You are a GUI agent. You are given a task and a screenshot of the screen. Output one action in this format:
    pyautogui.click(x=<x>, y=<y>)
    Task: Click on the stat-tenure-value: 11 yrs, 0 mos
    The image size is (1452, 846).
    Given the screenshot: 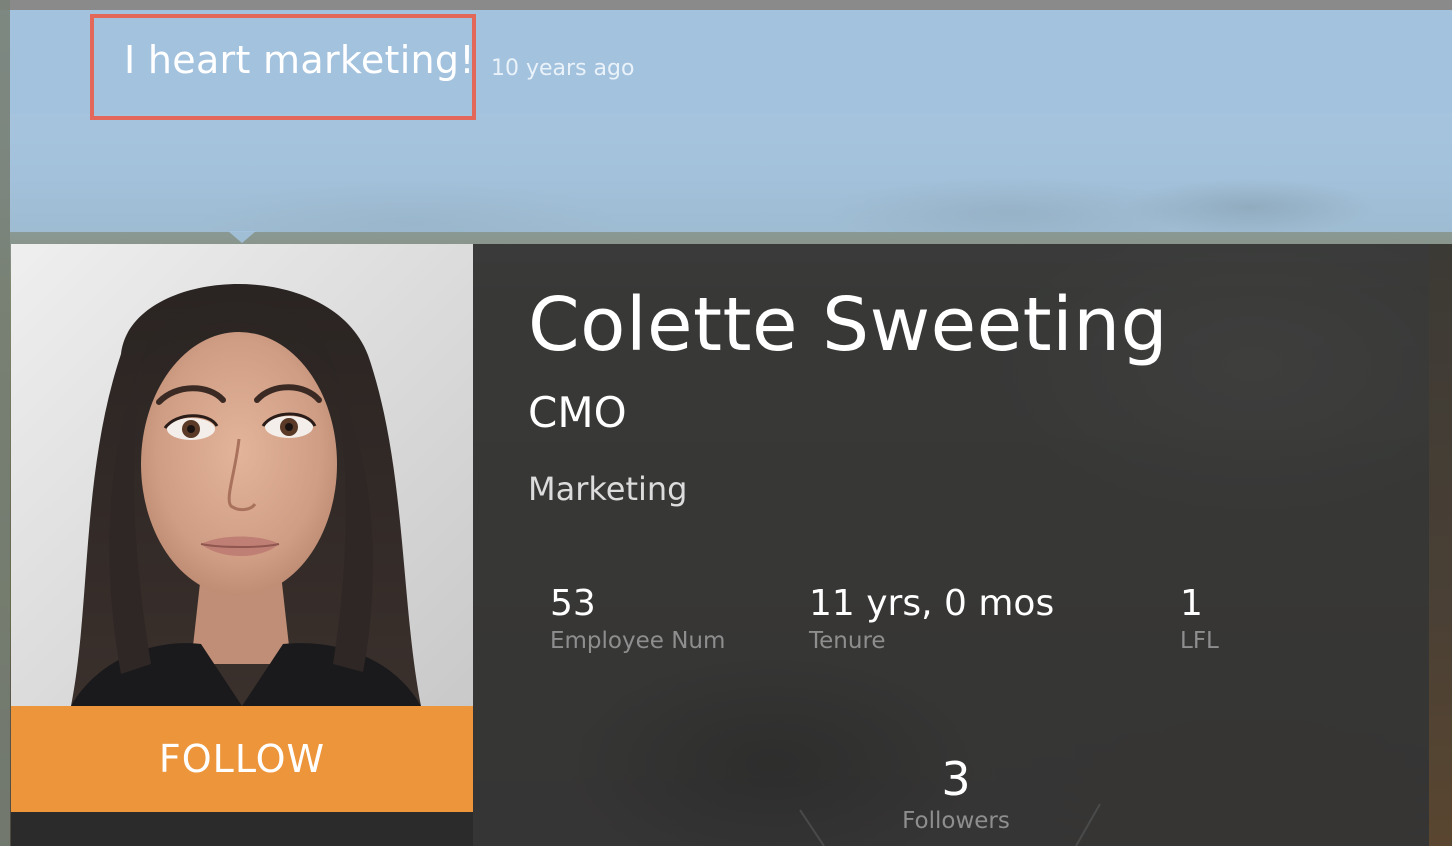 What is the action you would take?
    pyautogui.click(x=932, y=603)
    